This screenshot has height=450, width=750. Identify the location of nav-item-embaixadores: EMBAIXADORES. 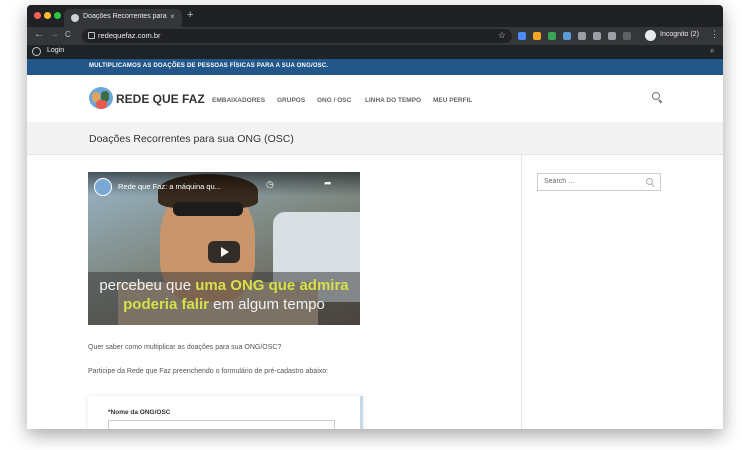
(238, 100).